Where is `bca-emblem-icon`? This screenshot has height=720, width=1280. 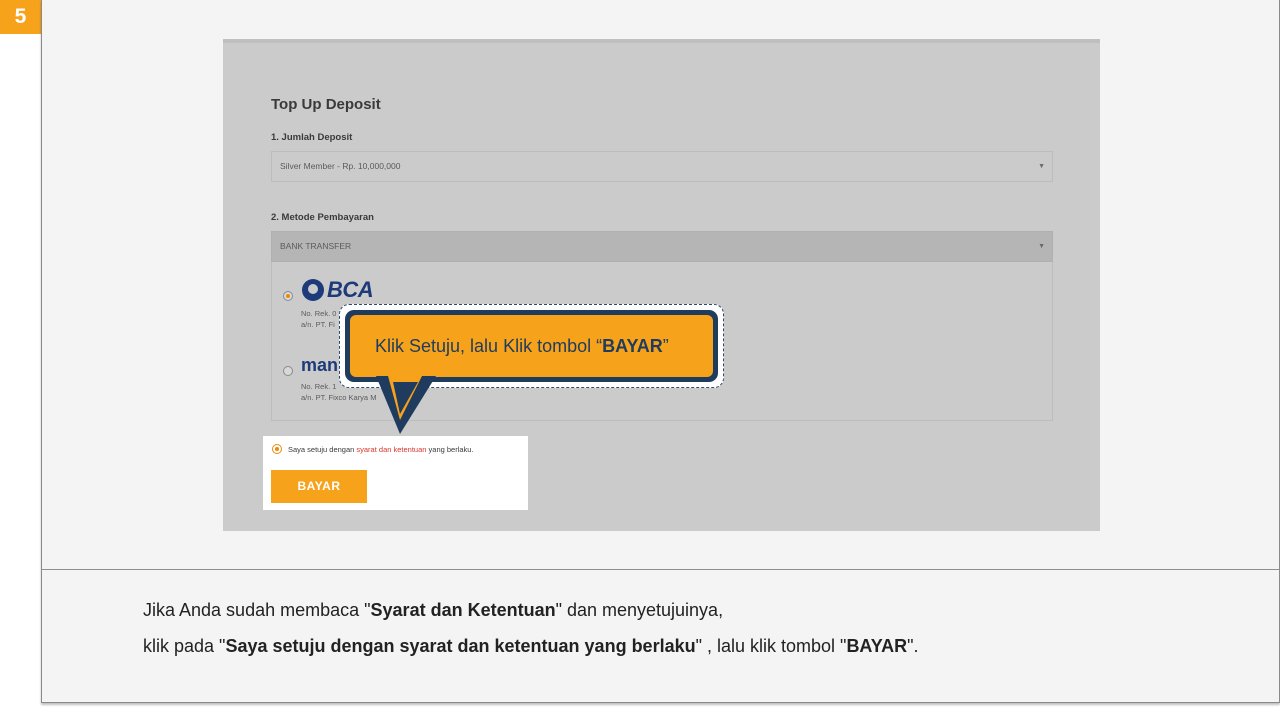 bca-emblem-icon is located at coordinates (313, 290).